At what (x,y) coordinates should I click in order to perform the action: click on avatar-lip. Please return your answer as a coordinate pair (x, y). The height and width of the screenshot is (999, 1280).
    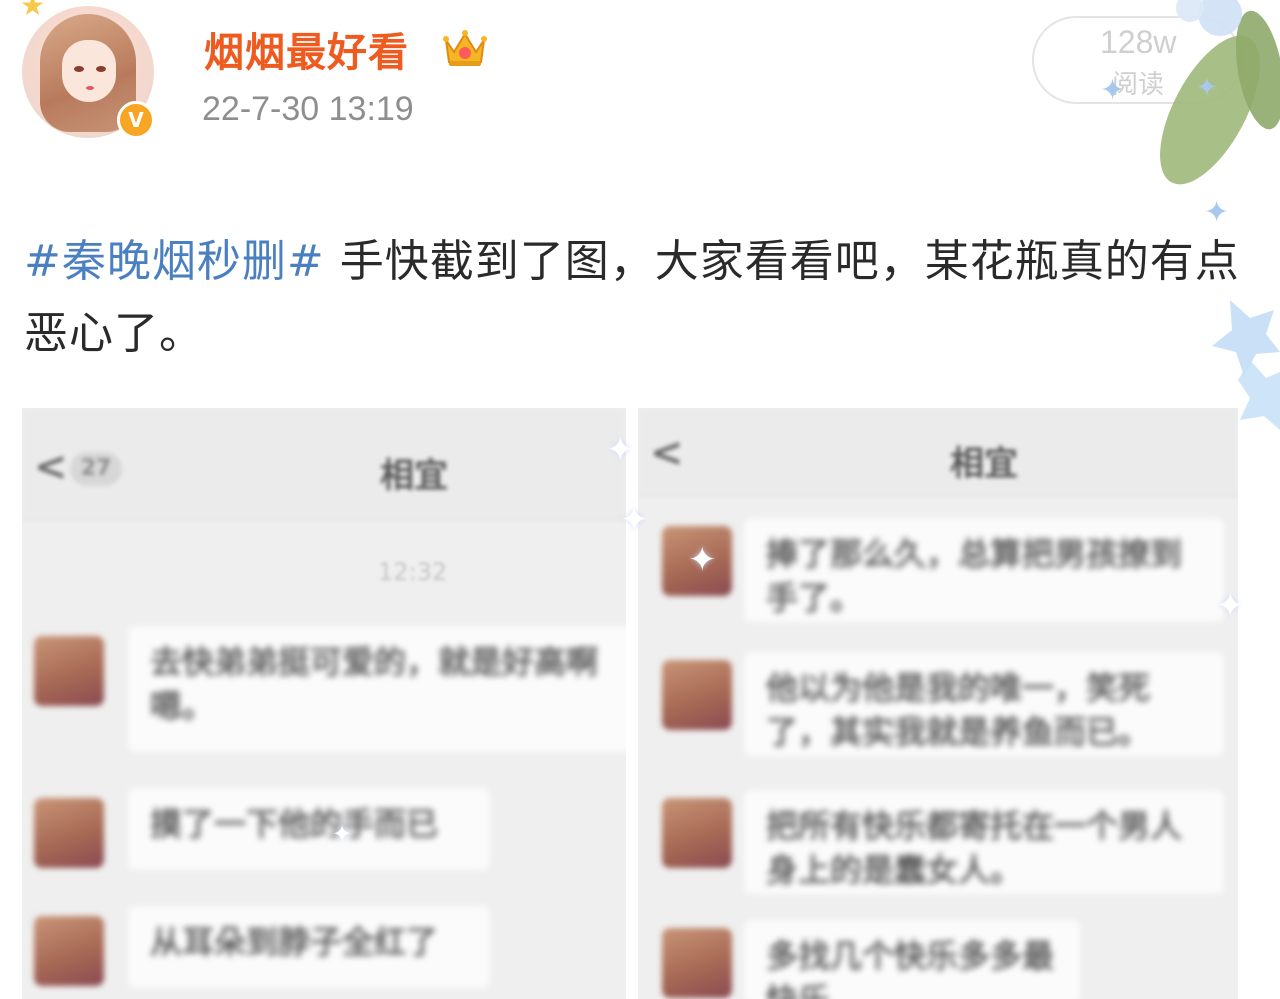
    Looking at the image, I should click on (90, 88).